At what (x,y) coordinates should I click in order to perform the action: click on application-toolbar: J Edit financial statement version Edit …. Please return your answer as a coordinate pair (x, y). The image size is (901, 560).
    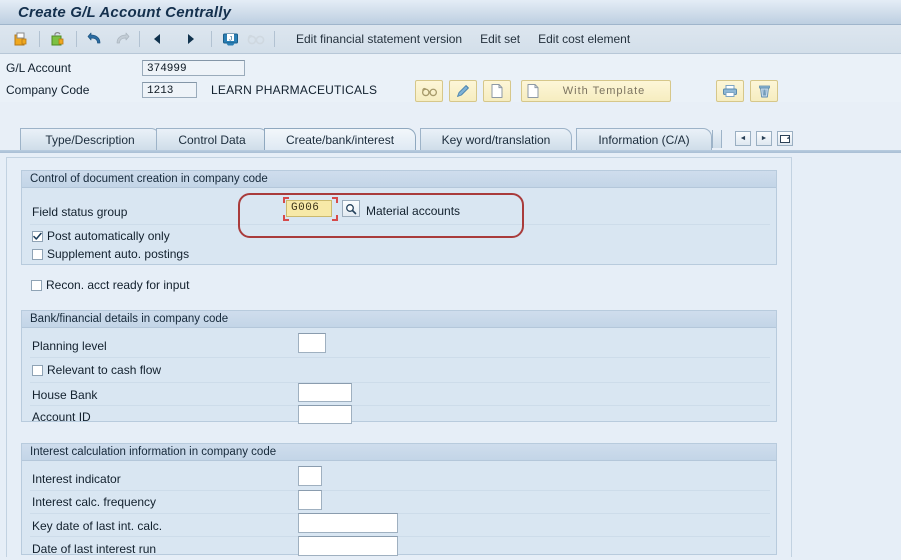
    Looking at the image, I should click on (450, 39).